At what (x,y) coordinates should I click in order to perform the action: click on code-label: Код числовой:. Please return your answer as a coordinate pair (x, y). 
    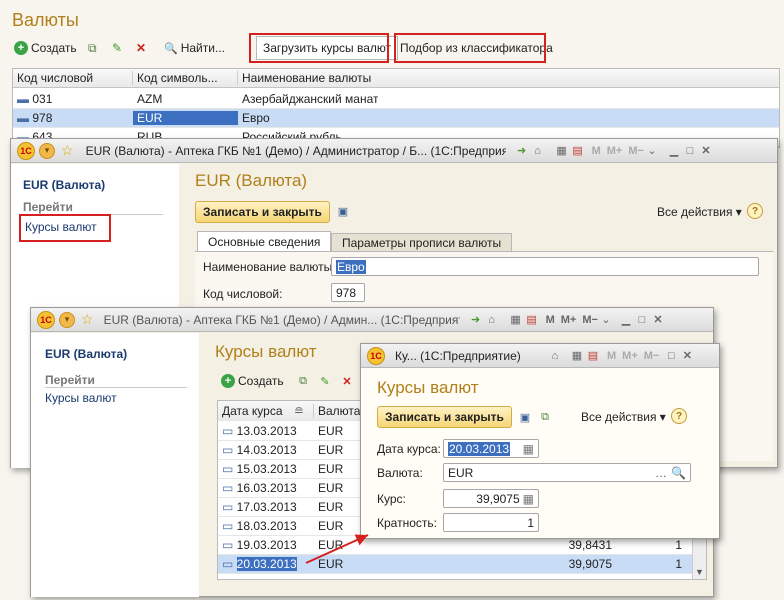
    Looking at the image, I should click on (243, 294).